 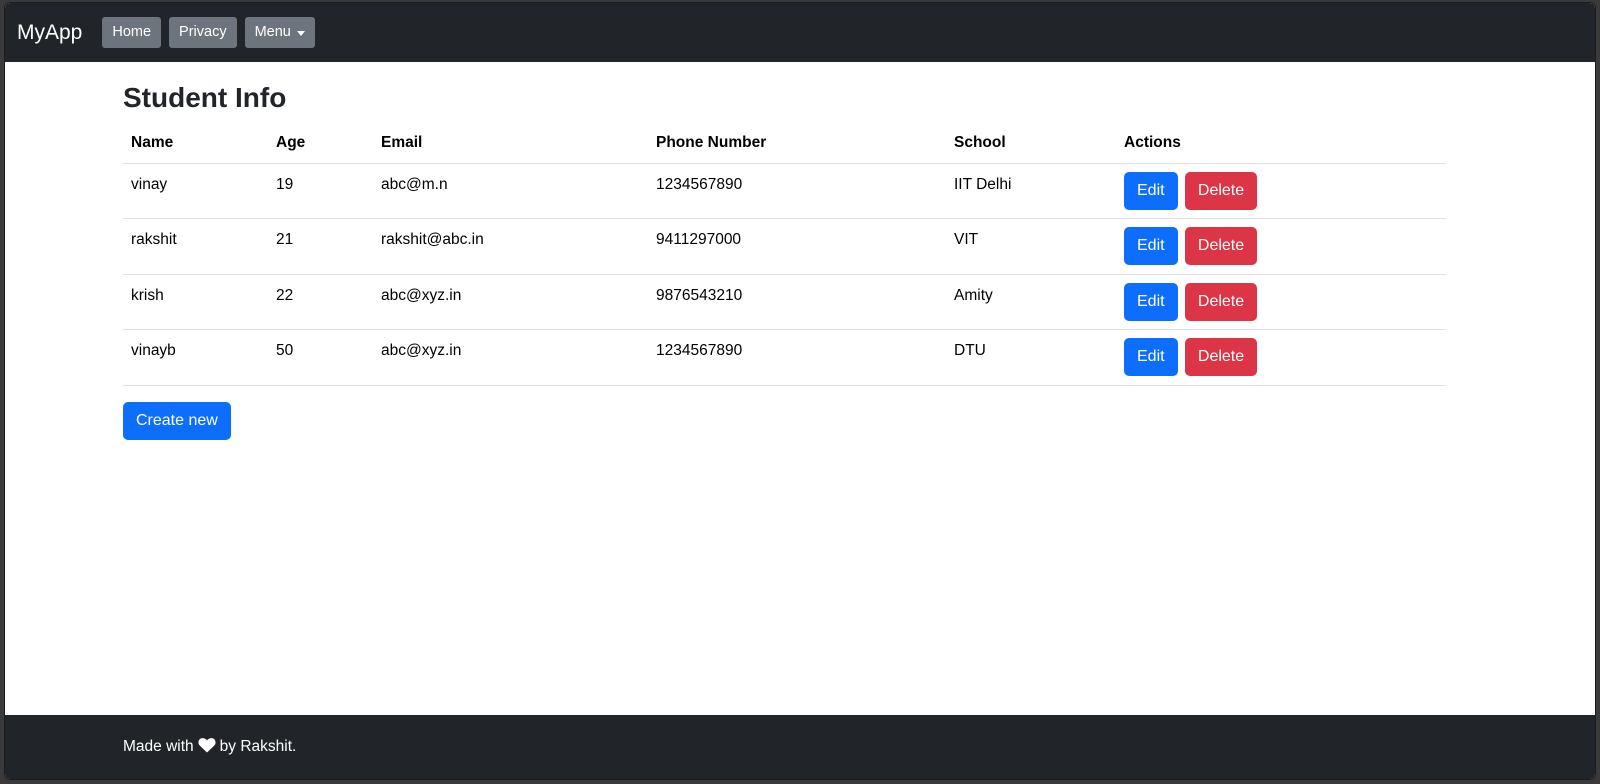 What do you see at coordinates (203, 32) in the screenshot?
I see `nav-privacy-button: Privacy` at bounding box center [203, 32].